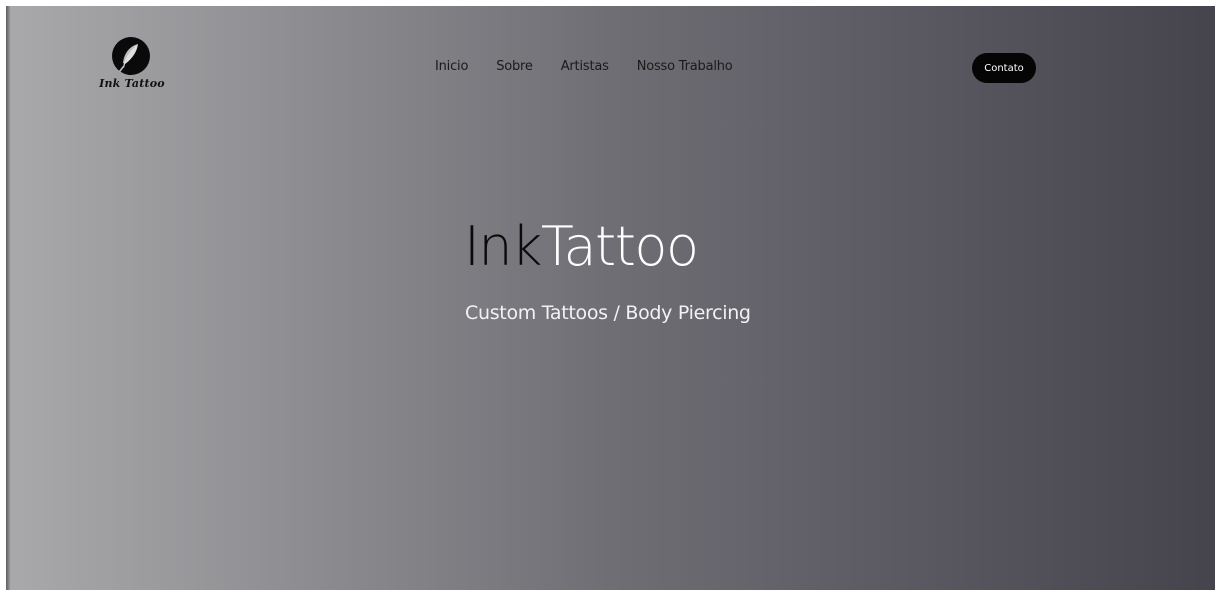 This screenshot has width=1215, height=590. Describe the element at coordinates (608, 313) in the screenshot. I see `hero-subtitle: Custom Tattoos / Body Piercing` at that location.